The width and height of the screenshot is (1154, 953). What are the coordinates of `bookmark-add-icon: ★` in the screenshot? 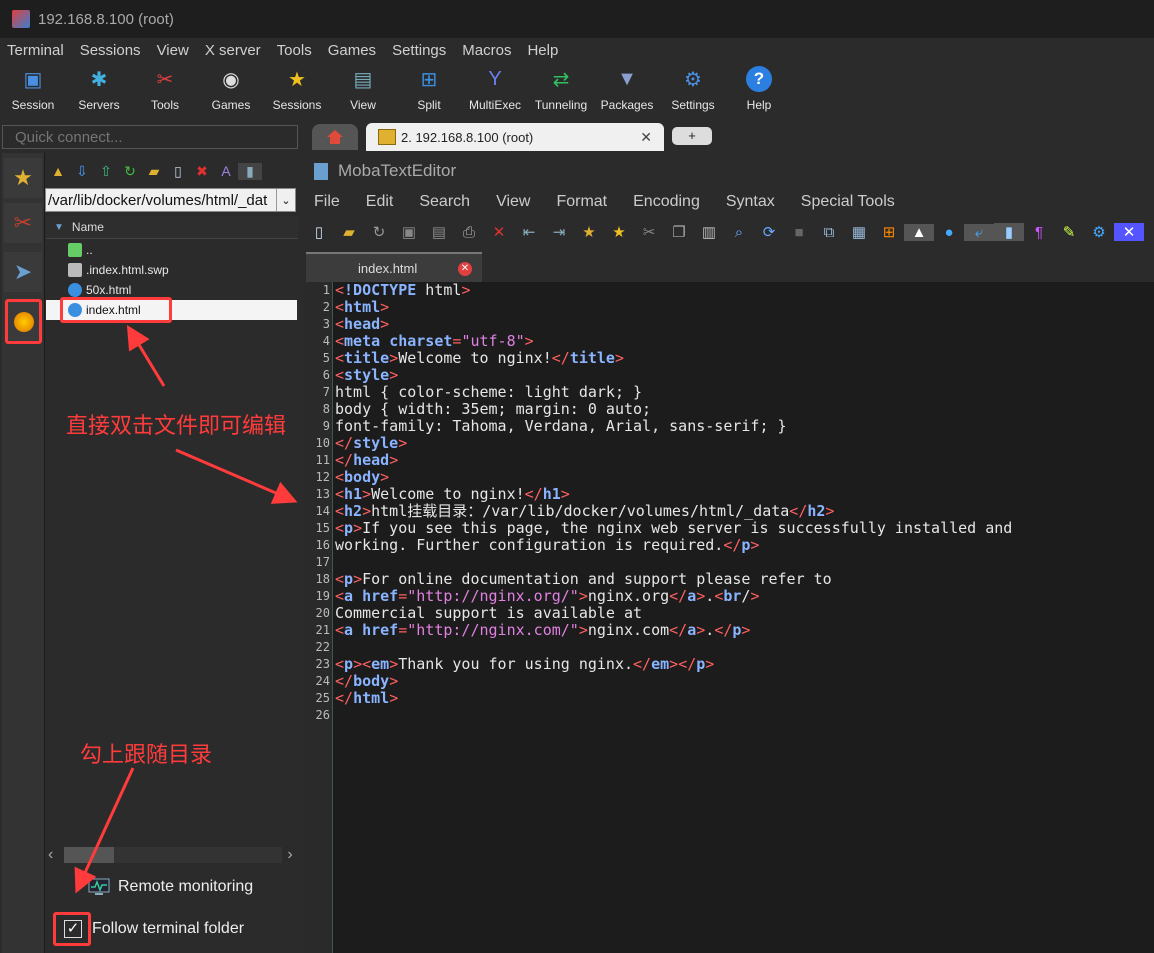 It's located at (589, 232).